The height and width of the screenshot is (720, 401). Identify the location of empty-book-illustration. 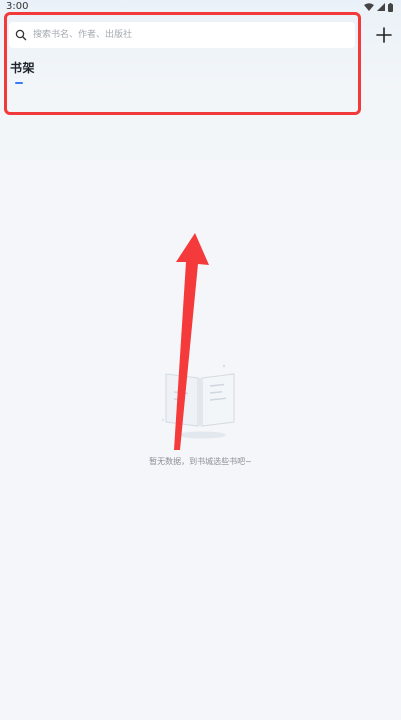
(198, 401).